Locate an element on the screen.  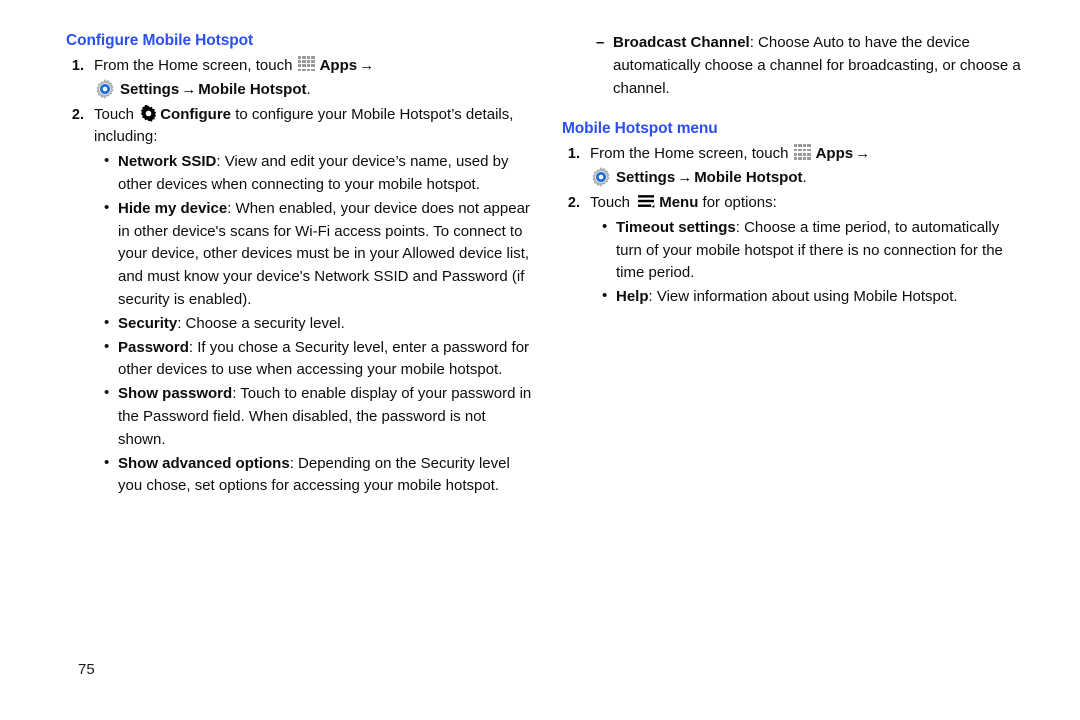
option-term: Network SSID is located at coordinates (167, 162).